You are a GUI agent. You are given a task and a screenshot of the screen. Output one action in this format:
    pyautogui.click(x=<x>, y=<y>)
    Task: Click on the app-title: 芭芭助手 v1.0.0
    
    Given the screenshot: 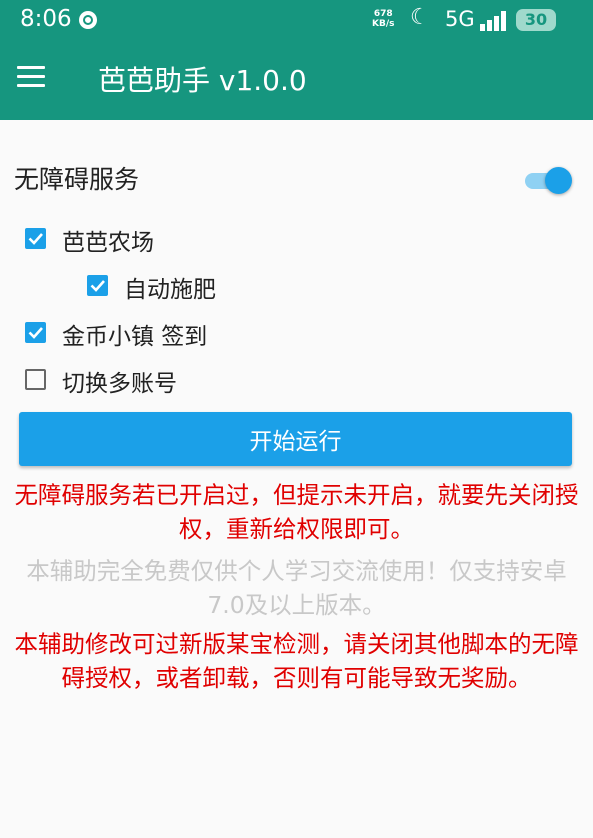 What is the action you would take?
    pyautogui.click(x=202, y=80)
    